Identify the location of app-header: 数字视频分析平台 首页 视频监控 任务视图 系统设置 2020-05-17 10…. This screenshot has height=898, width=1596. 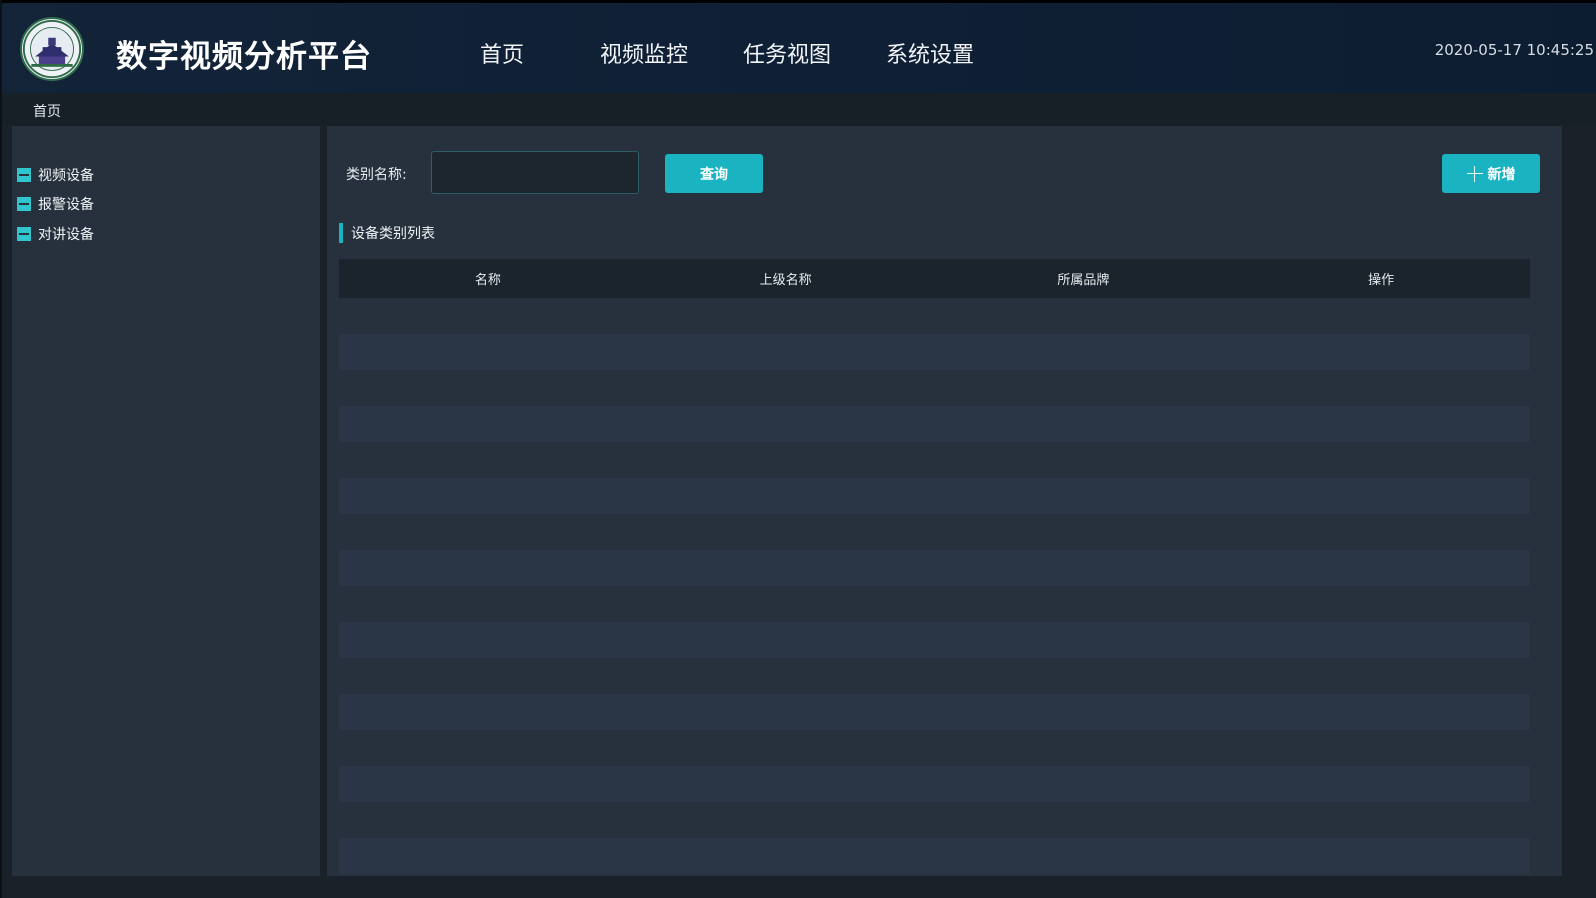
(799, 48).